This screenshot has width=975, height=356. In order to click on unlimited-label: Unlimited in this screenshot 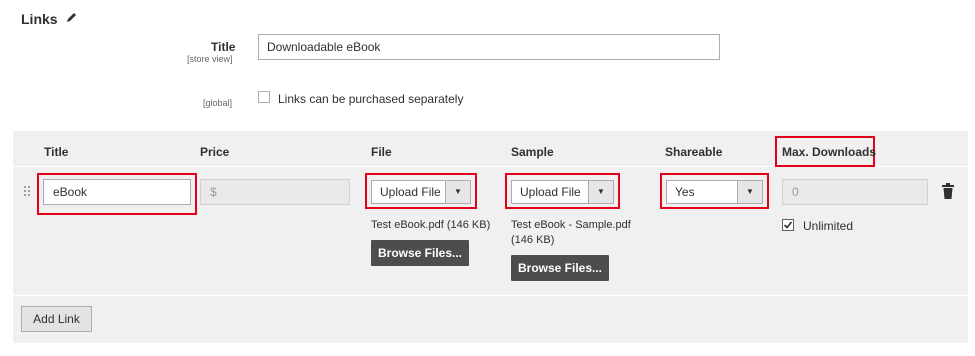, I will do `click(828, 226)`.